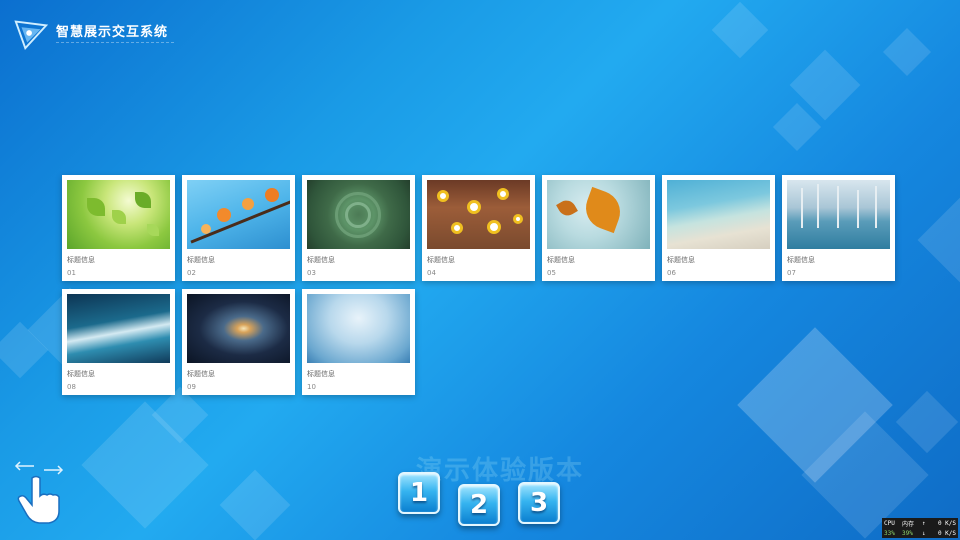  I want to click on gallery-card-04: 标题信息 04, so click(478, 228).